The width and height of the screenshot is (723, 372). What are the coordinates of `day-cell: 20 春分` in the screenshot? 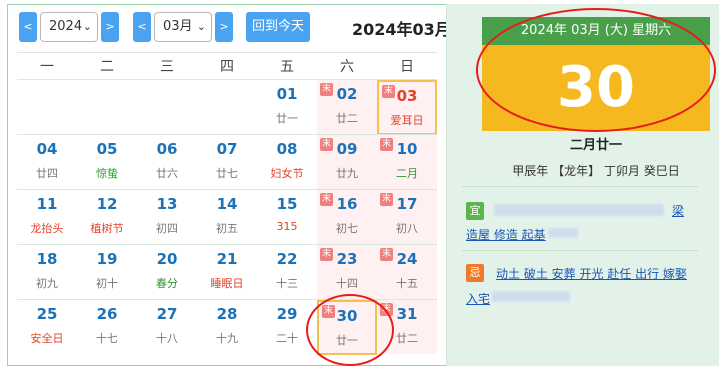 It's located at (167, 272).